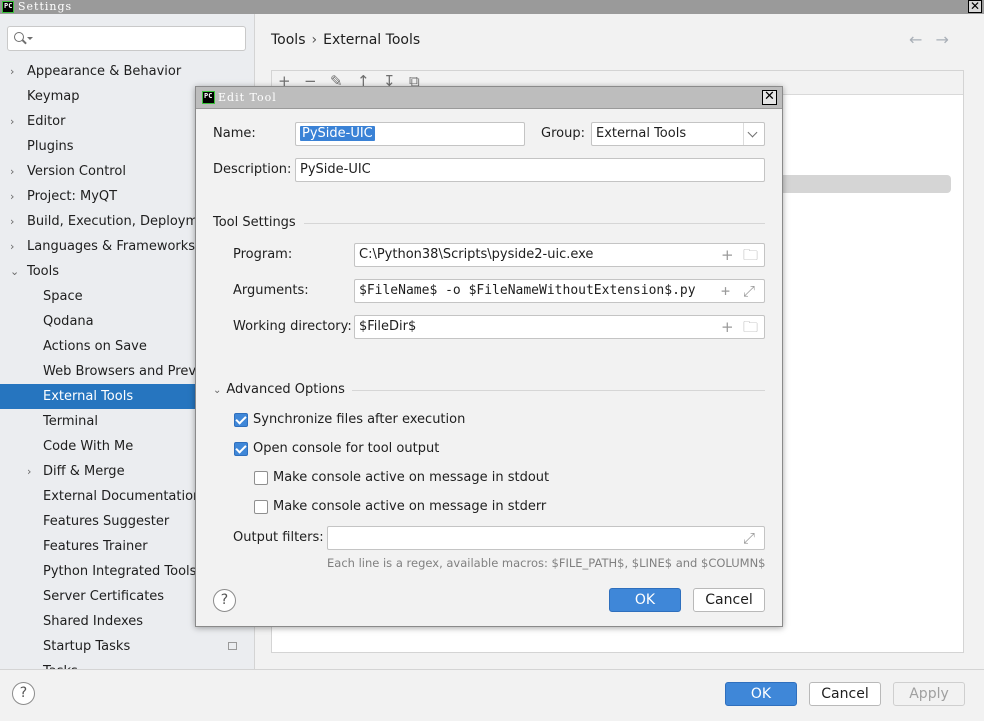 The image size is (984, 721). Describe the element at coordinates (261, 507) in the screenshot. I see `stderr-active-checkbox` at that location.